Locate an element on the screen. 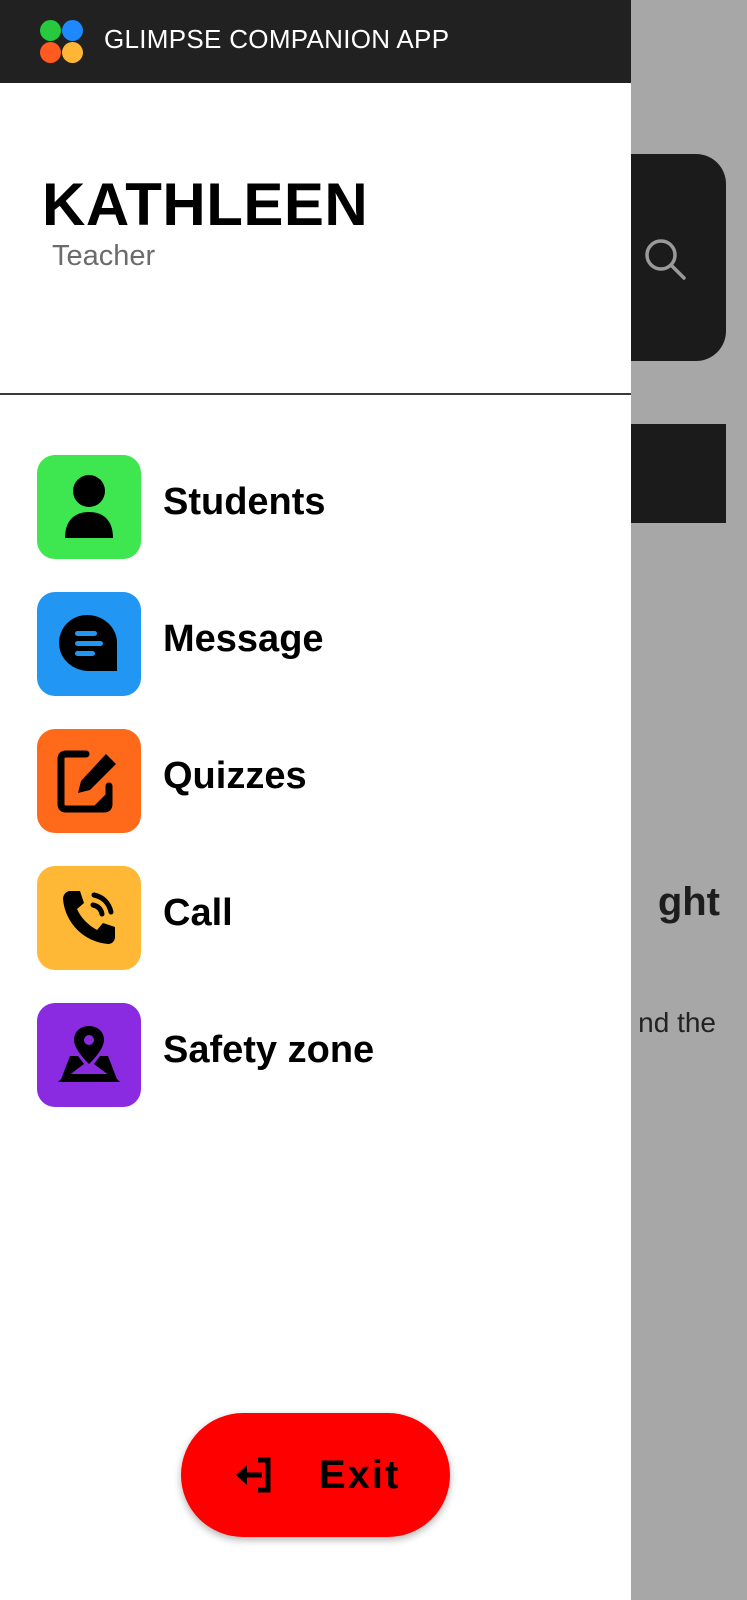 Image resolution: width=747 pixels, height=1600 pixels. menu-label-quizzes: Quizzes is located at coordinates (235, 776).